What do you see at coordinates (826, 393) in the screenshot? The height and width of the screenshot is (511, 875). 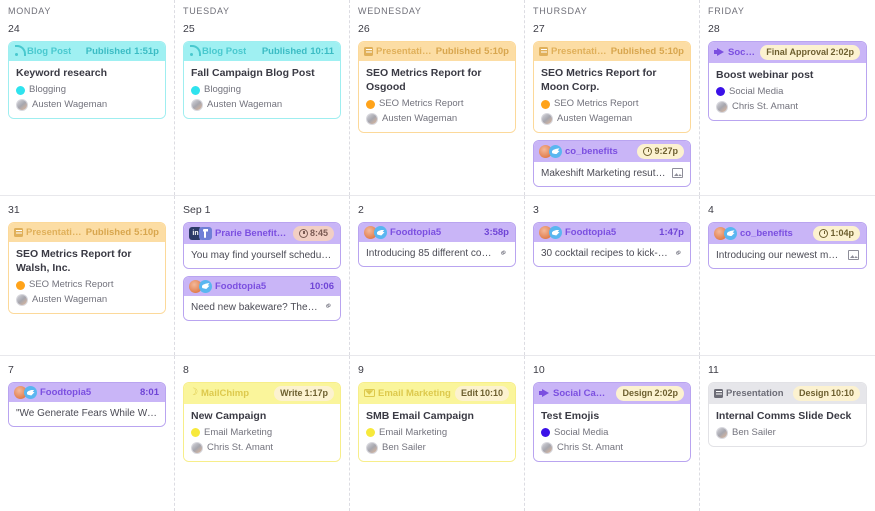 I see `status-badge: Design 10:10` at bounding box center [826, 393].